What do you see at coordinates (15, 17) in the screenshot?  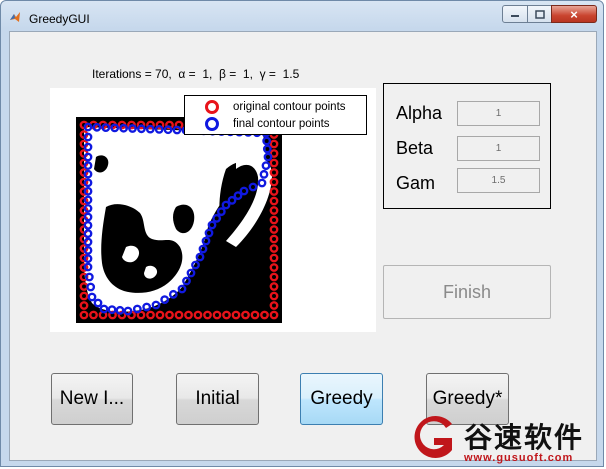 I see `matlab-icon` at bounding box center [15, 17].